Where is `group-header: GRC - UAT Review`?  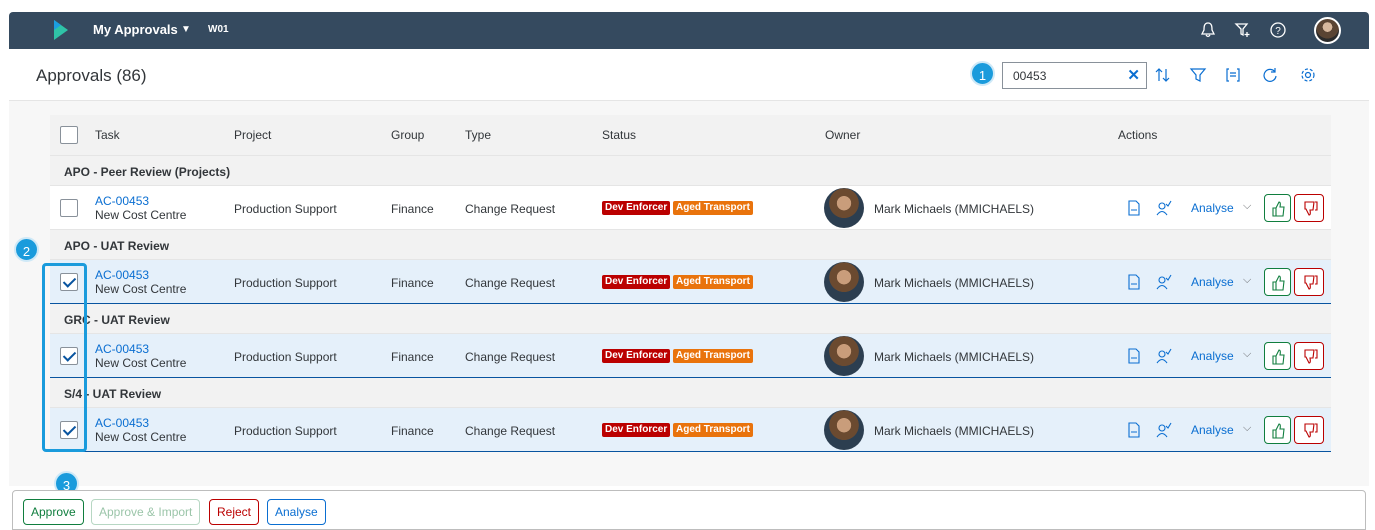
group-header: GRC - UAT Review is located at coordinates (690, 319).